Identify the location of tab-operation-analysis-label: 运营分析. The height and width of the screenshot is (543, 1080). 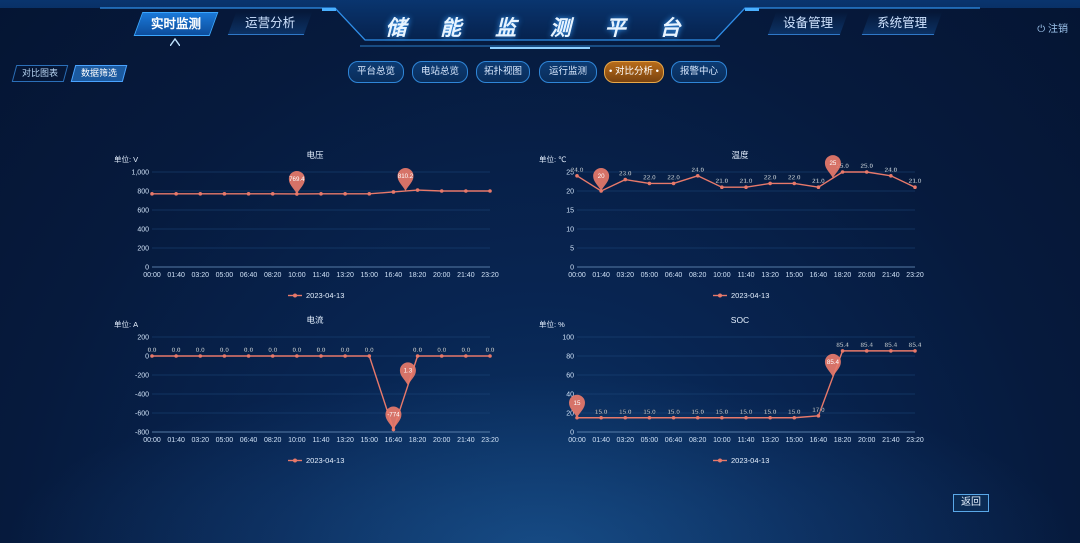
(270, 23).